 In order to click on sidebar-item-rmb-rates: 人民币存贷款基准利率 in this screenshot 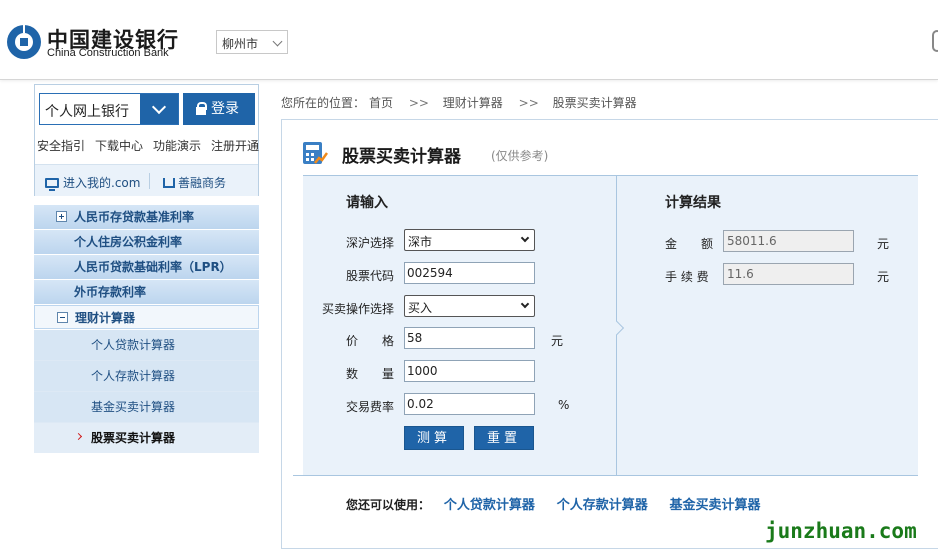, I will do `click(146, 217)`.